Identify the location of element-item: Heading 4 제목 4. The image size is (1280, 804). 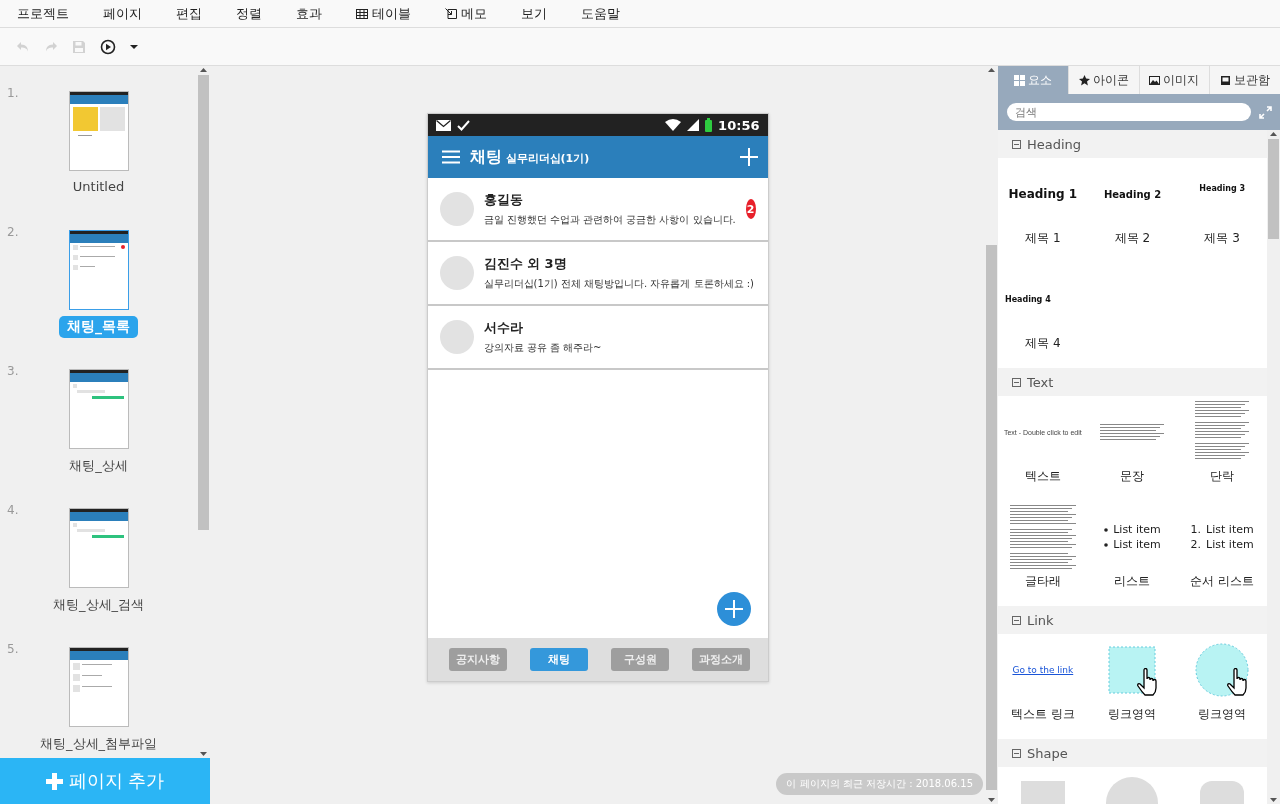
(1043, 315).